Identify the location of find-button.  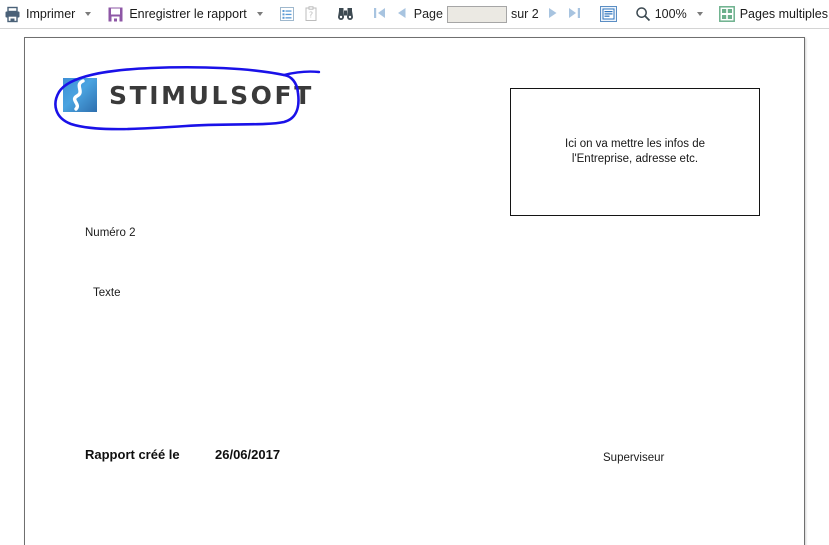
(345, 14).